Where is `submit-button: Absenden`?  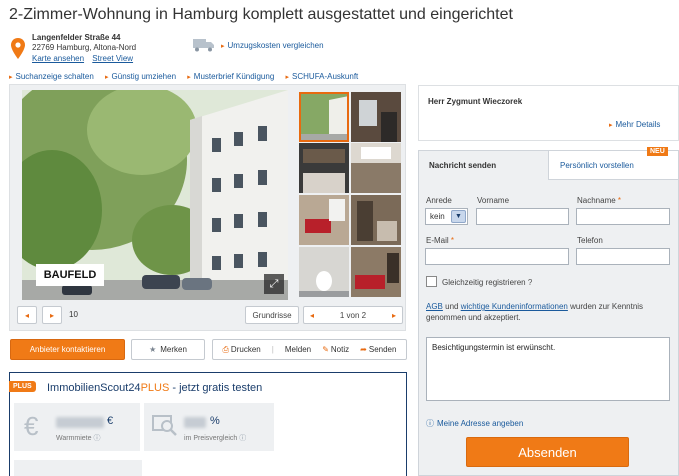
submit-button: Absenden is located at coordinates (547, 452).